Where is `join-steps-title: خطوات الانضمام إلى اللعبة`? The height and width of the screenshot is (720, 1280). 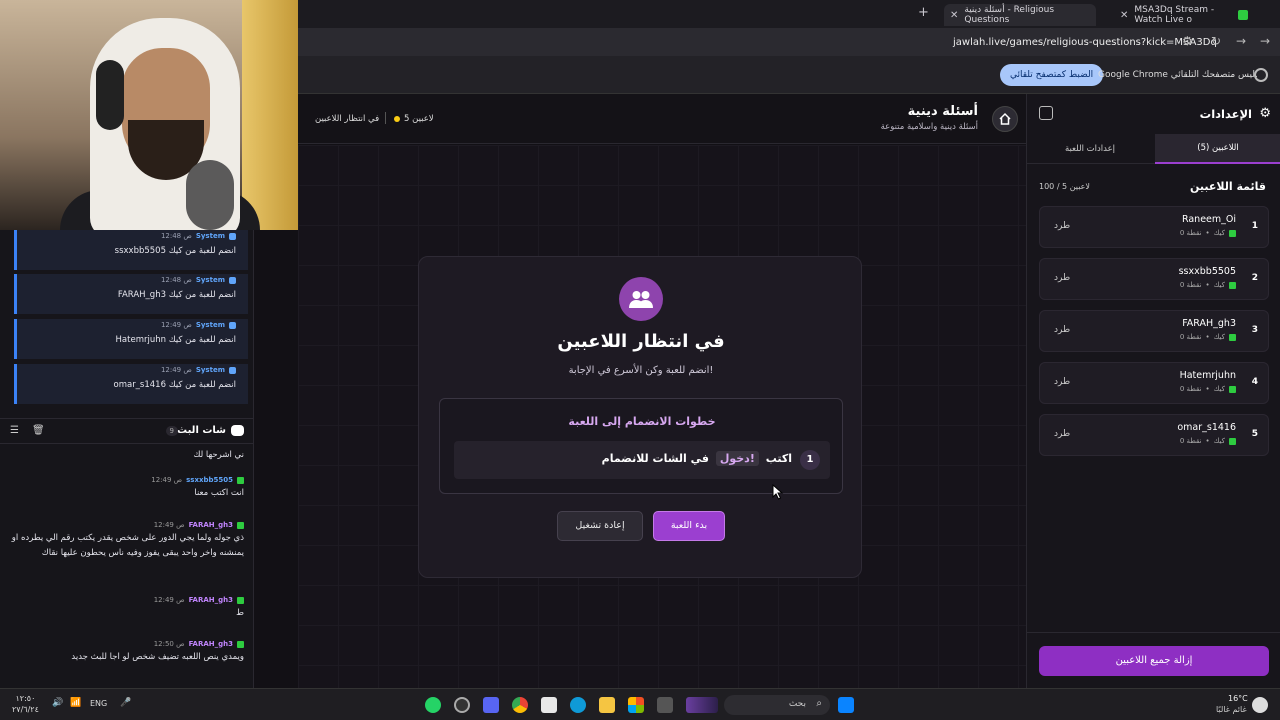 join-steps-title: خطوات الانضمام إلى اللعبة is located at coordinates (642, 421).